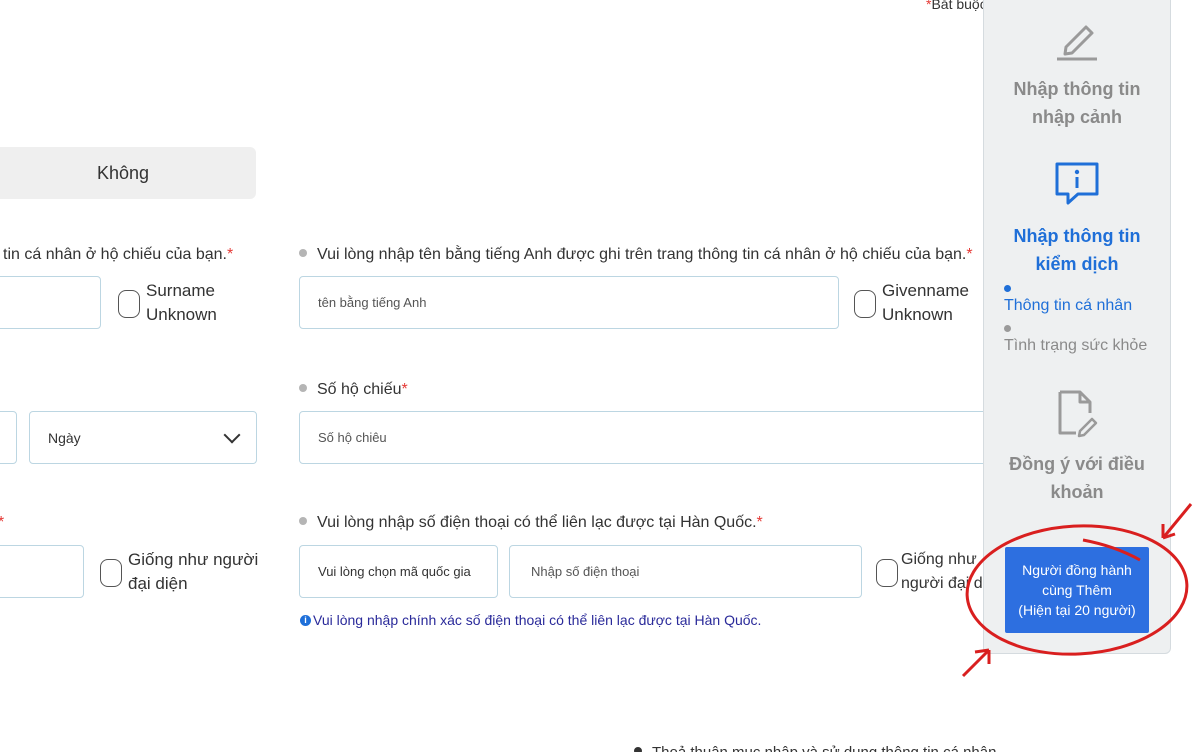  What do you see at coordinates (649, 437) in the screenshot?
I see `passport-input: Số hộ chiêu` at bounding box center [649, 437].